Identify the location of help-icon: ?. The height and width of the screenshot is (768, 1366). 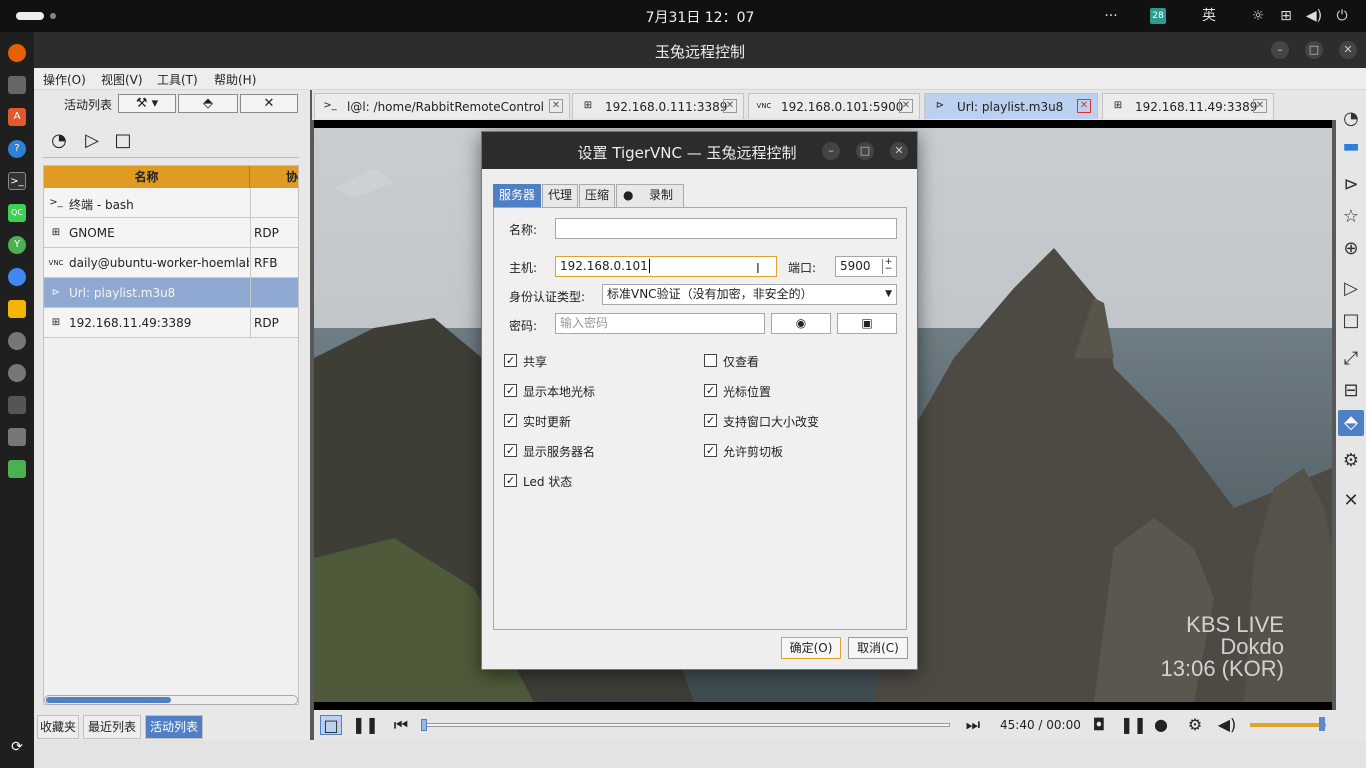
(17, 149).